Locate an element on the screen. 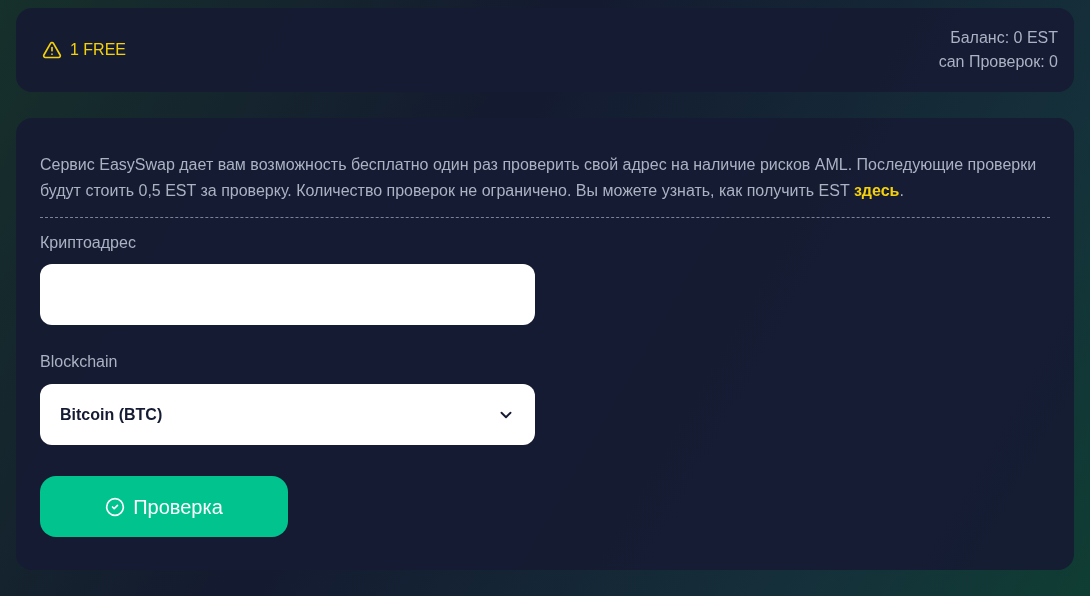 The height and width of the screenshot is (596, 1090). address-input is located at coordinates (287, 294).